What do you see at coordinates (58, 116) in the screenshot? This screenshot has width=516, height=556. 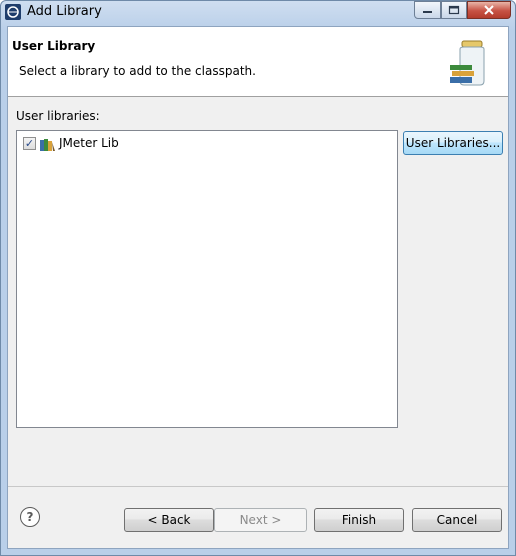 I see `user-libraries-label: User libraries:` at bounding box center [58, 116].